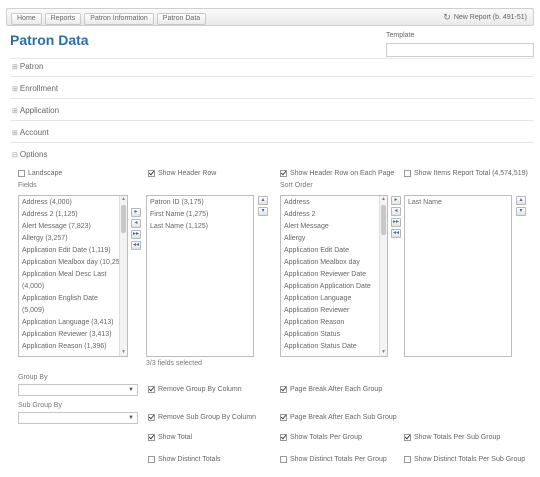  Describe the element at coordinates (200, 202) in the screenshot. I see `selected-field-item: Patron ID (3,175)` at that location.